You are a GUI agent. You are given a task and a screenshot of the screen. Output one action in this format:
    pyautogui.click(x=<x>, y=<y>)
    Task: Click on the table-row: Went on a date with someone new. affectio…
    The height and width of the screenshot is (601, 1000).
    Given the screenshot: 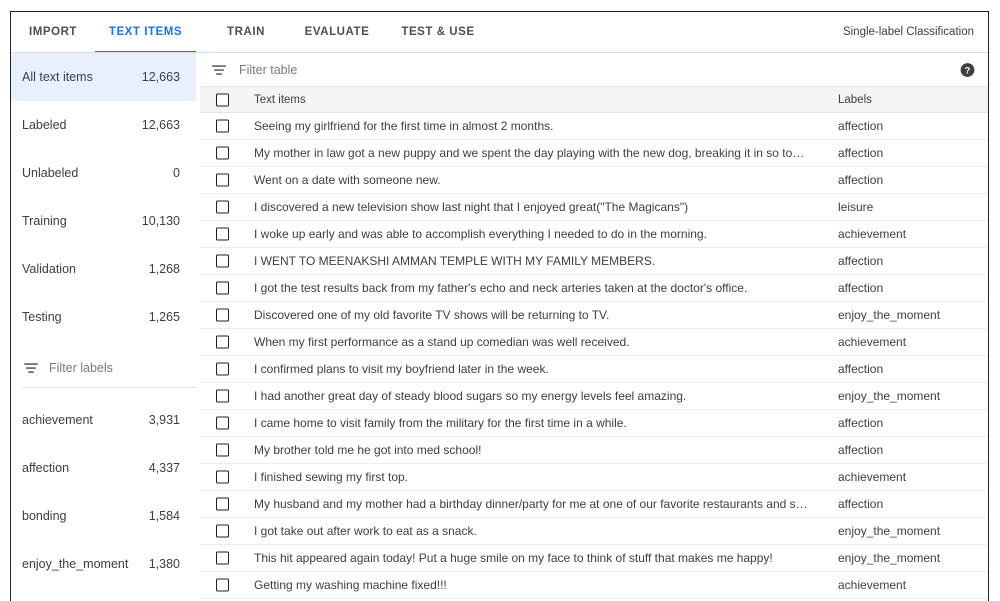 What is the action you would take?
    pyautogui.click(x=594, y=180)
    